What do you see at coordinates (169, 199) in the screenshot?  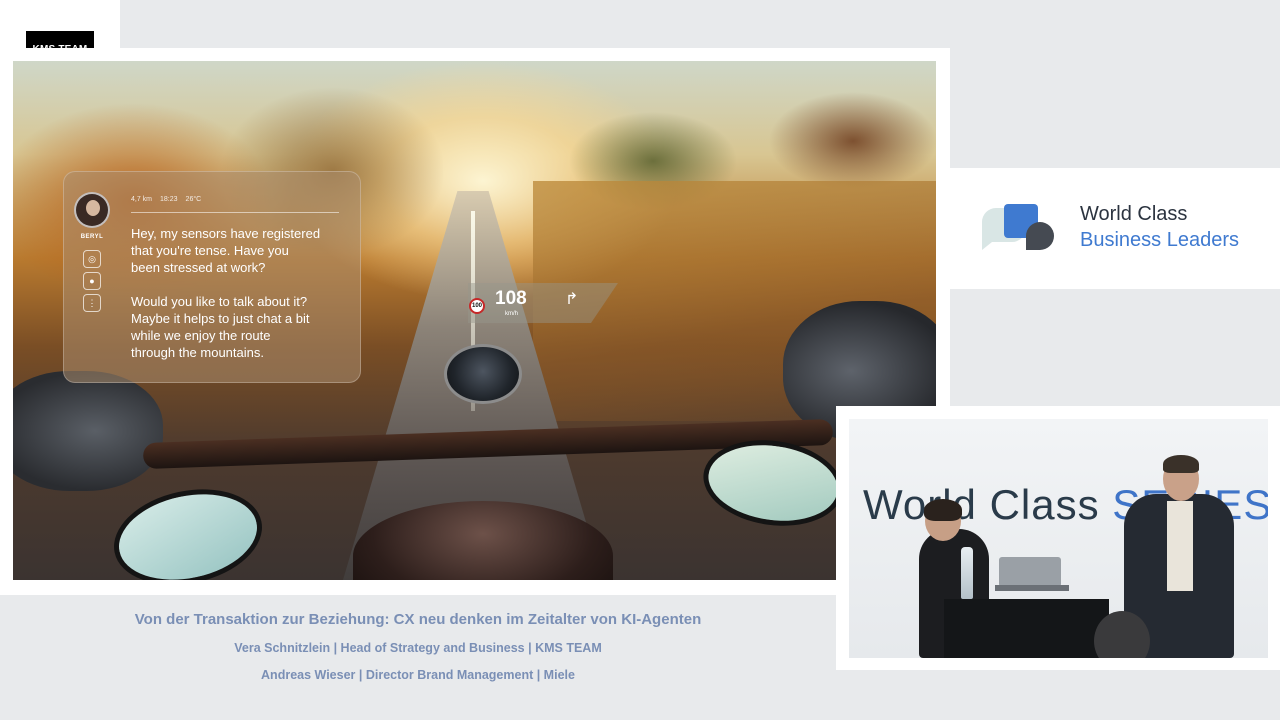 I see `time-value: 18:23` at bounding box center [169, 199].